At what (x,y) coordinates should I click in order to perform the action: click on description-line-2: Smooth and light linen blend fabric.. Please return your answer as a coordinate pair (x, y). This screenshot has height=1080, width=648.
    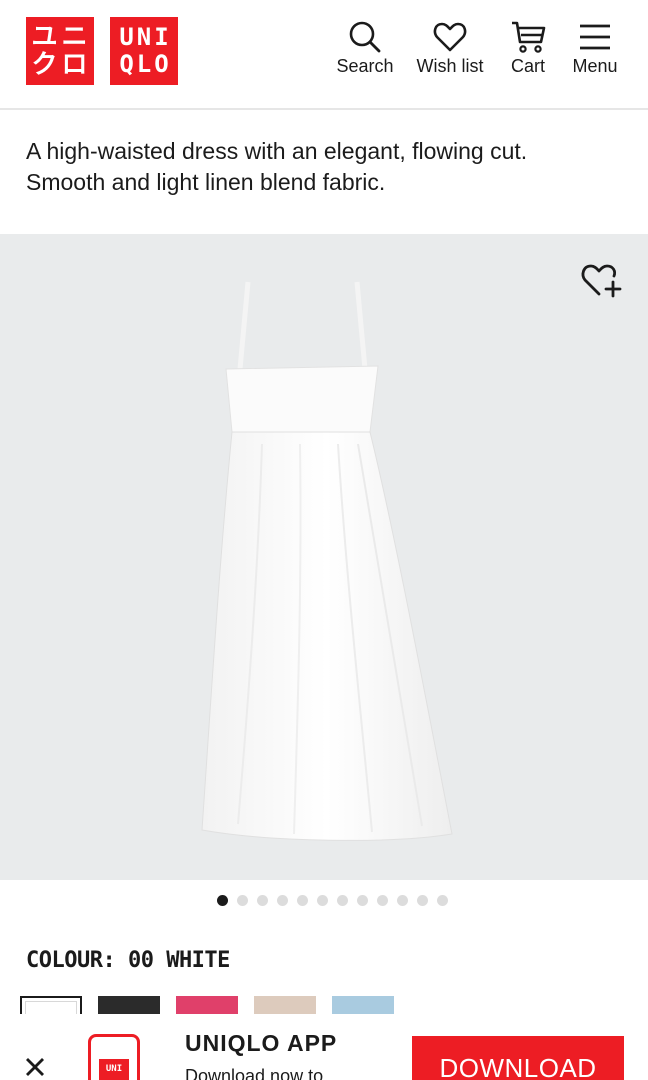
    Looking at the image, I should click on (206, 182).